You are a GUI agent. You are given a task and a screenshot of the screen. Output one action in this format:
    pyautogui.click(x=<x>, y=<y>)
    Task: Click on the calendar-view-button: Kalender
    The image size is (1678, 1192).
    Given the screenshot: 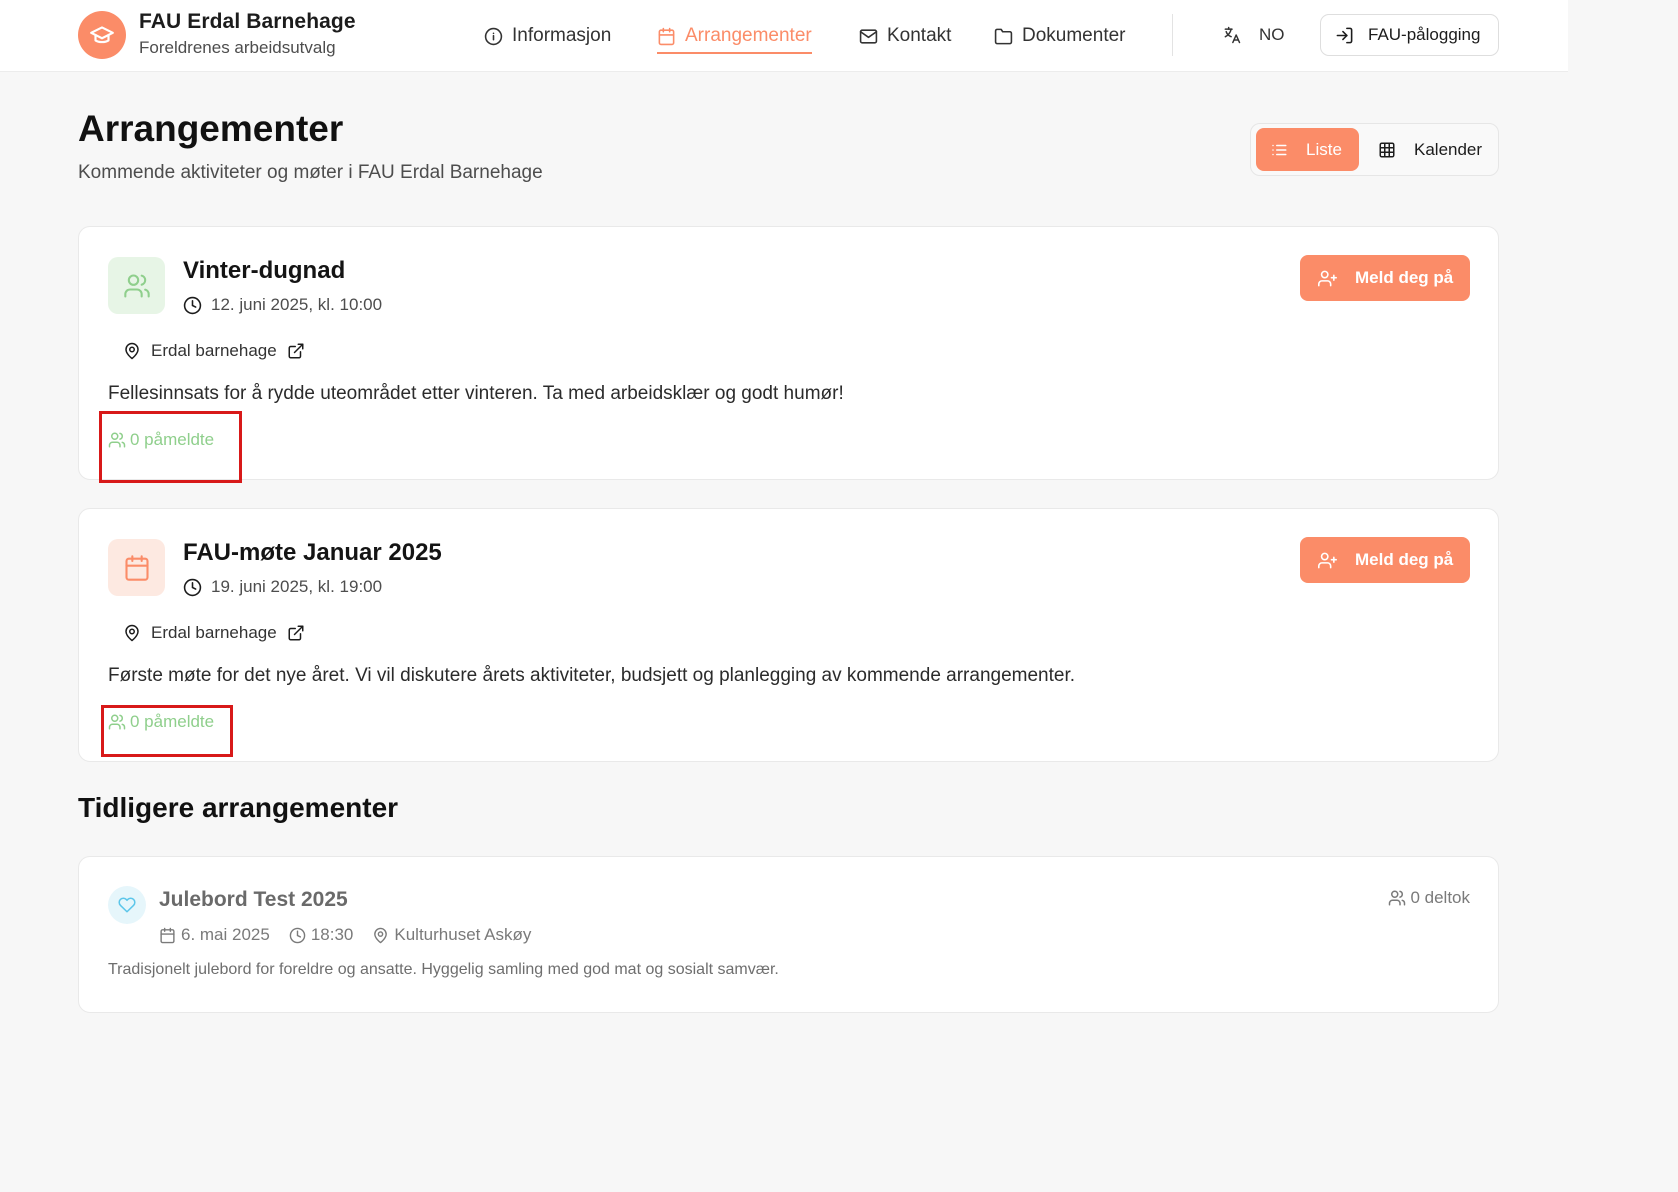 What is the action you would take?
    pyautogui.click(x=1429, y=149)
    